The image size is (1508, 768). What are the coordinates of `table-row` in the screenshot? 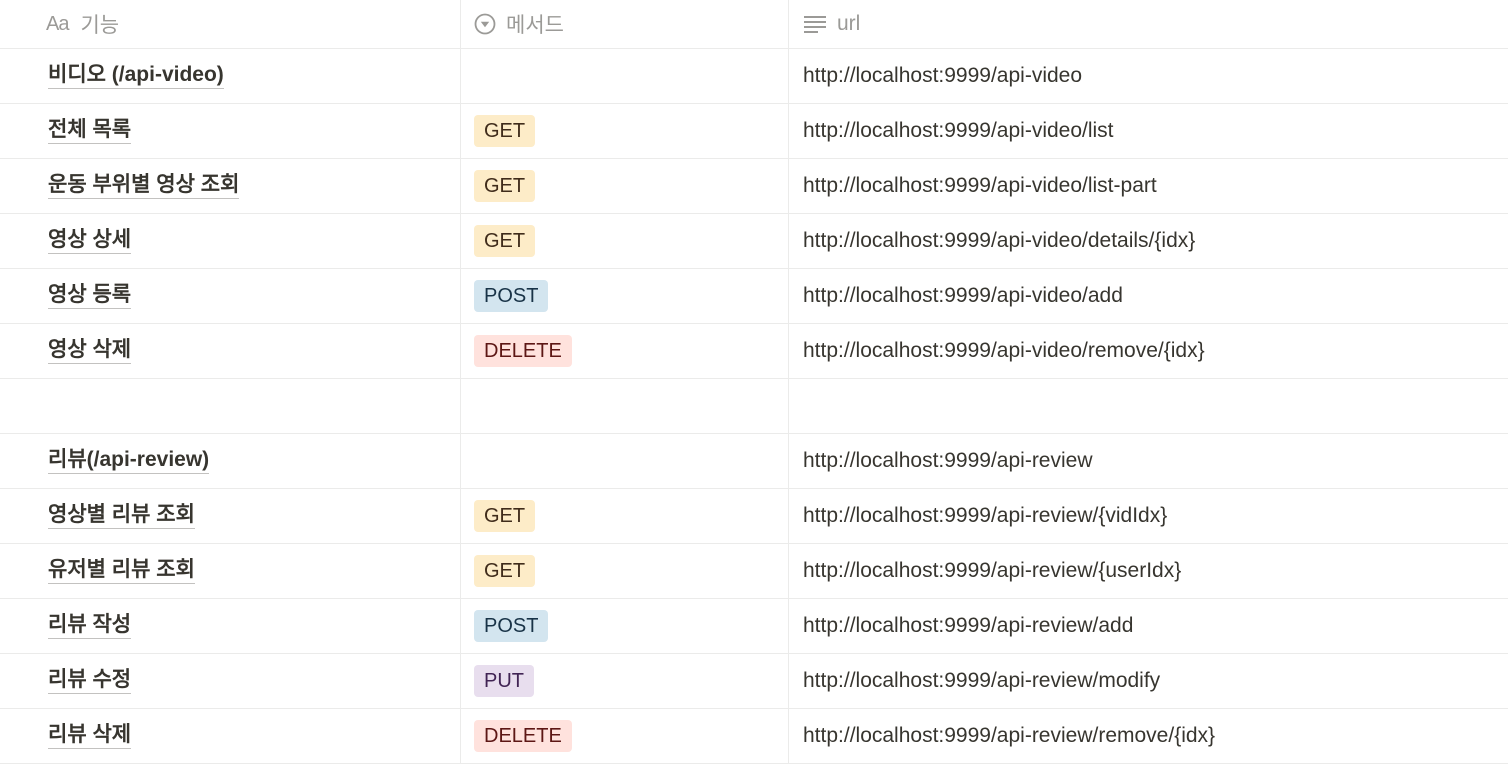 It's located at (754, 406).